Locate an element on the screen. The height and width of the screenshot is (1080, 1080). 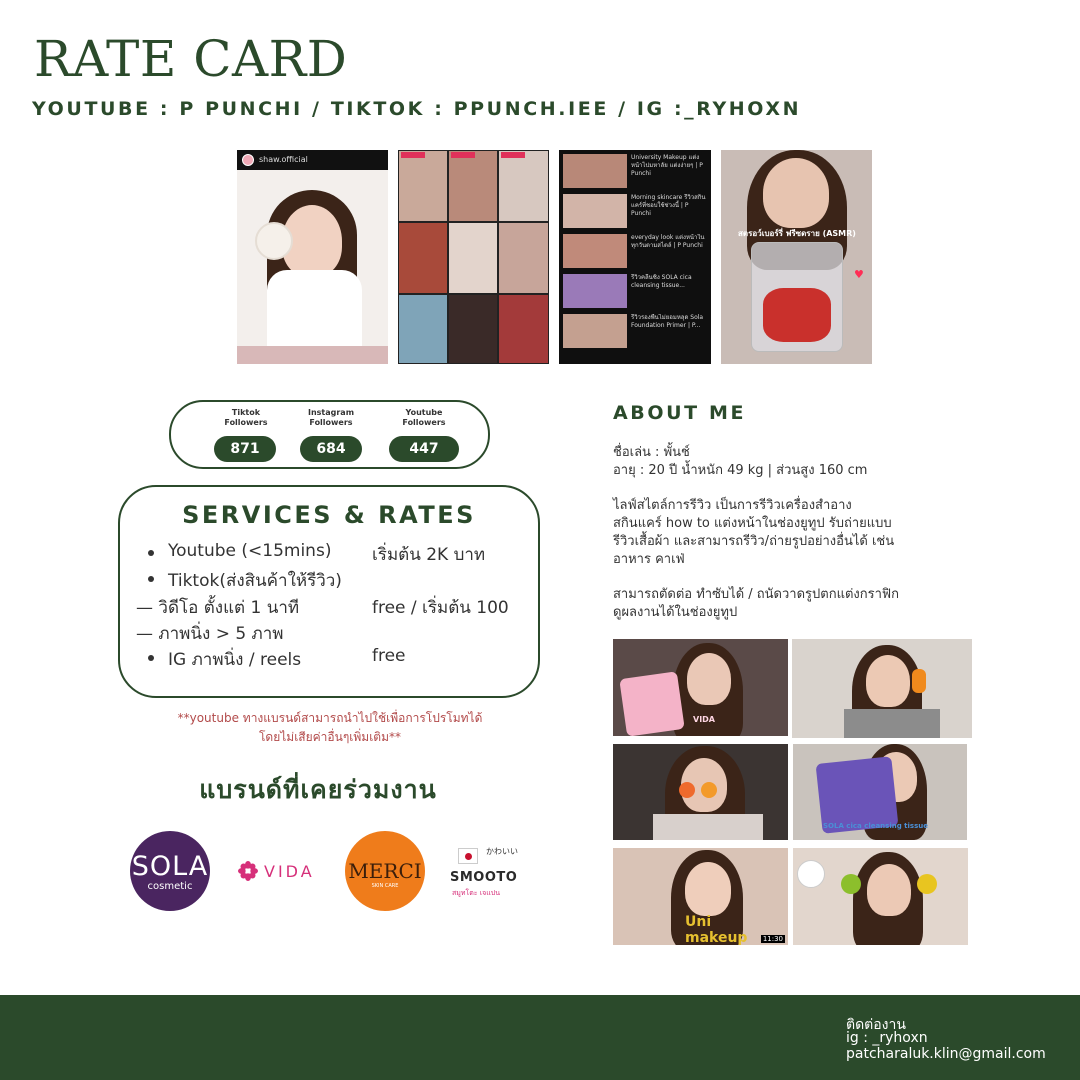
service-rate: เริ่มต้น 2K บาท is located at coordinates (429, 555).